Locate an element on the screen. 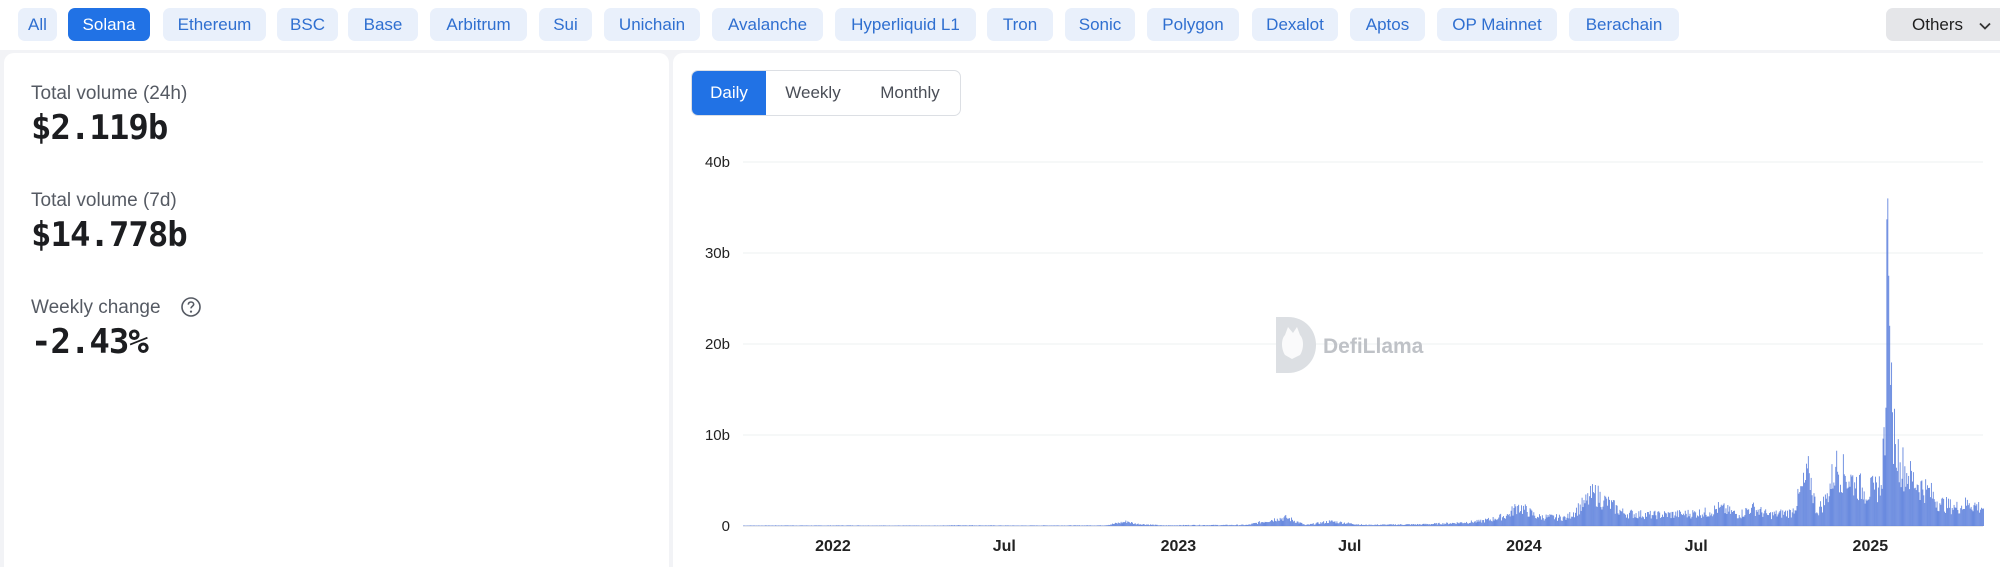  x-tick-label: 2023 is located at coordinates (1179, 546).